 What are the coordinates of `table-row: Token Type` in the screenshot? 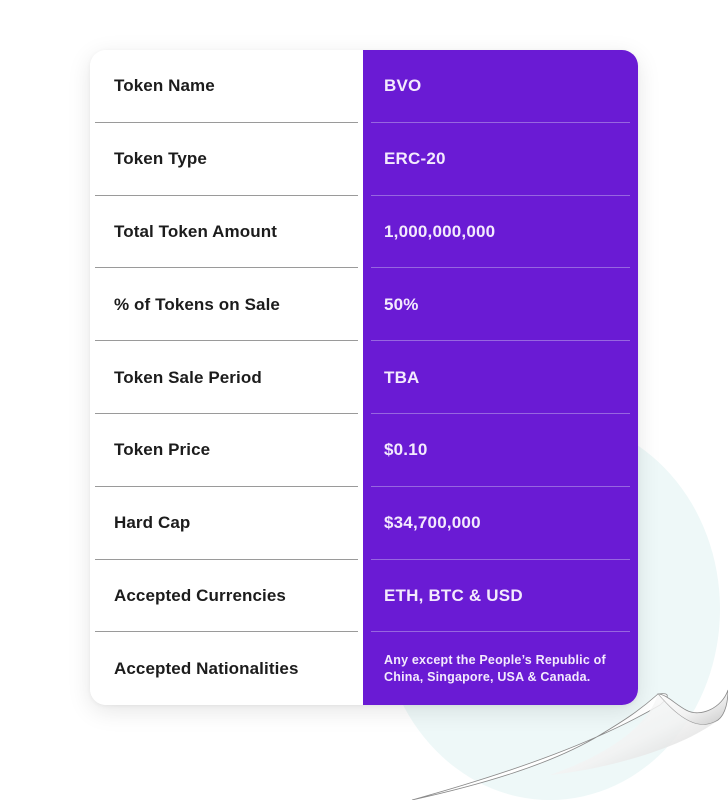 It's located at (226, 159).